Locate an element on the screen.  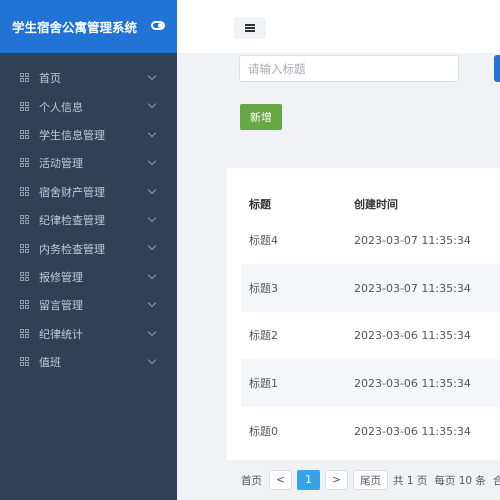
sidebar-item-statistics: 纪律统计 is located at coordinates (88, 334).